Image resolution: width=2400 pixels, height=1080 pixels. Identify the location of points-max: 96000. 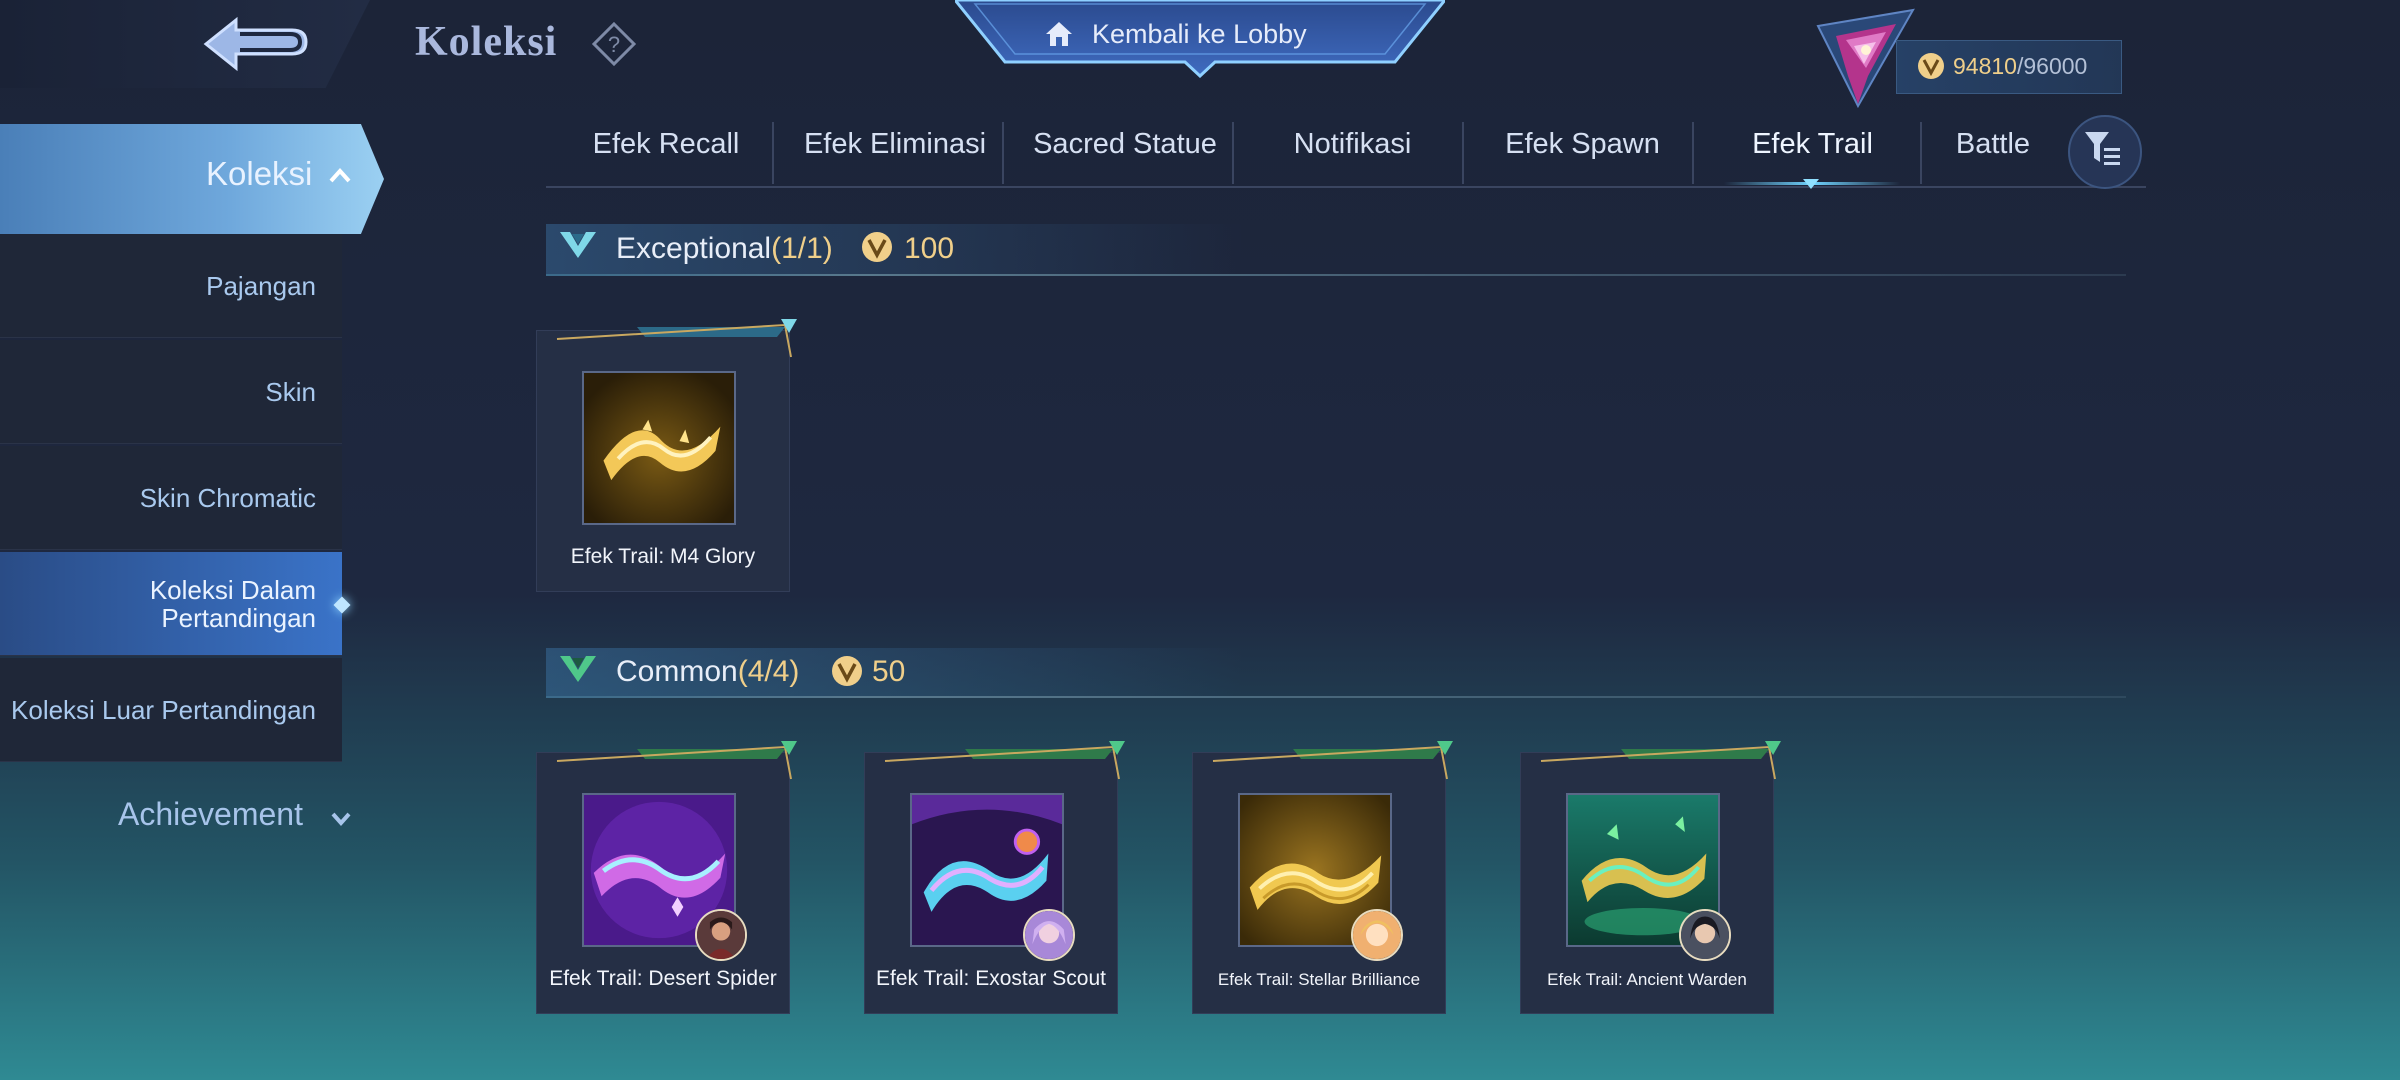
(2055, 66).